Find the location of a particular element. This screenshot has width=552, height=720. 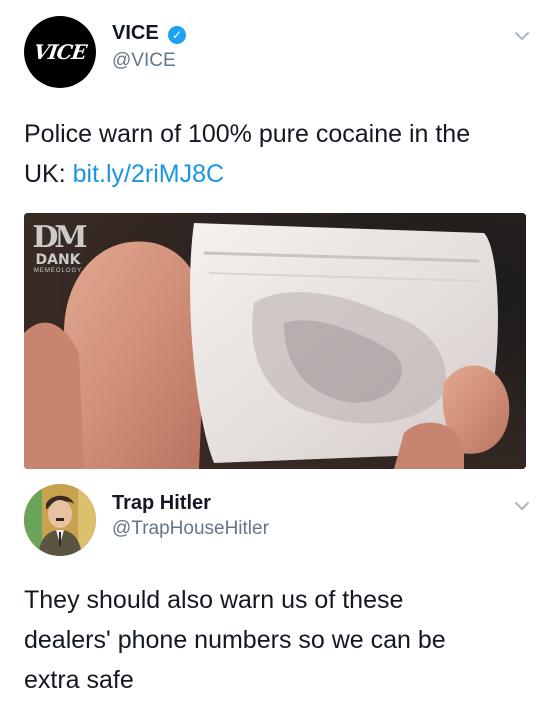

avatar: VICE is located at coordinates (60, 52).